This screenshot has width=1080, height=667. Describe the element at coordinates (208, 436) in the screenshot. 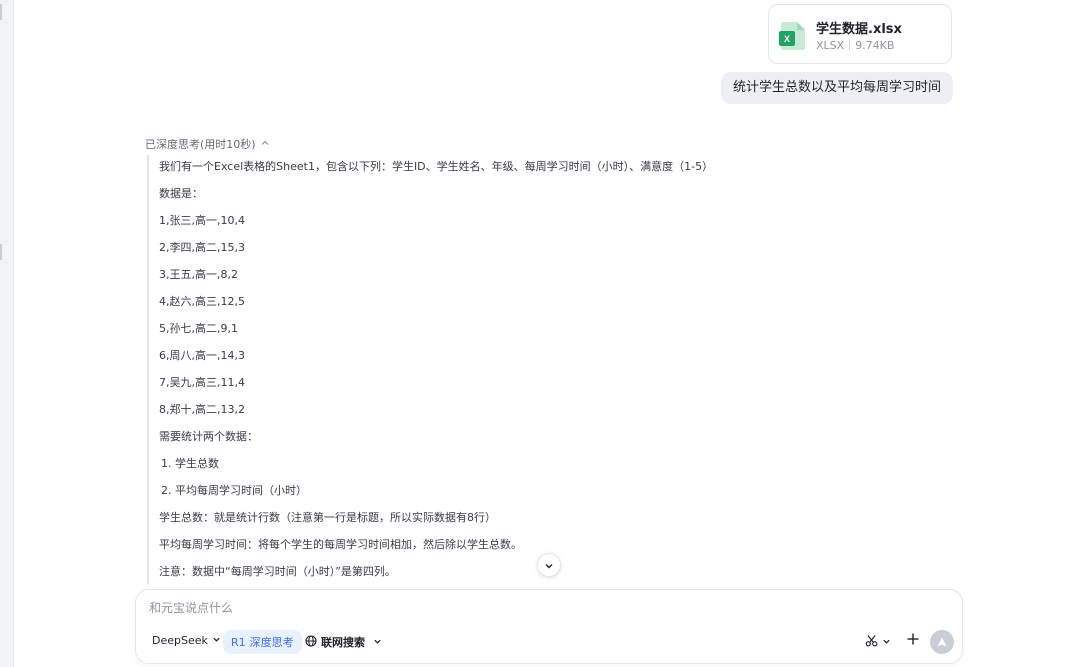

I see `thinking-line: 需要统计两个数据：` at that location.